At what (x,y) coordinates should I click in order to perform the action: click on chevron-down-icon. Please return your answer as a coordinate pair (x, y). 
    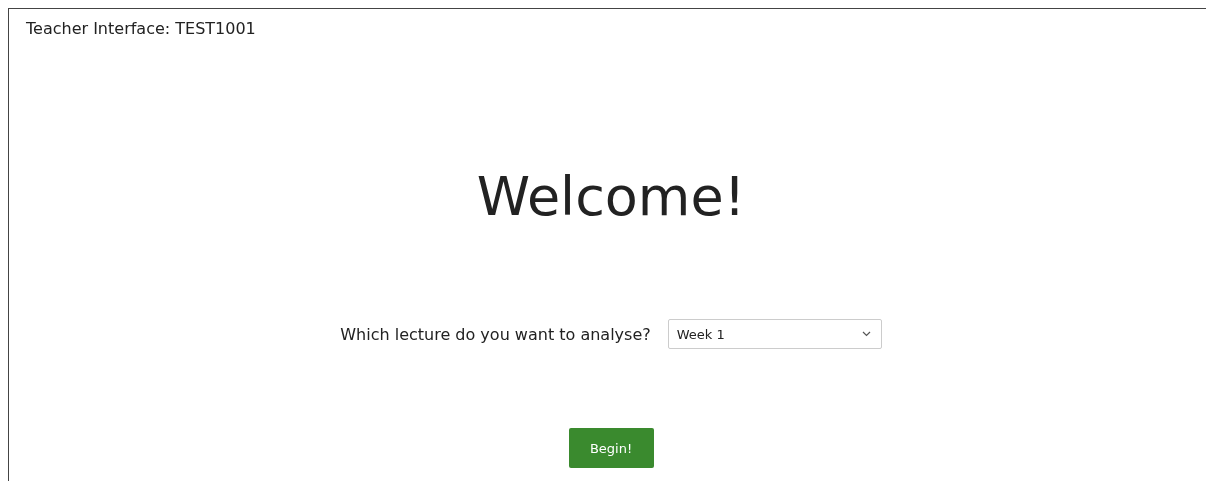
    Looking at the image, I should click on (866, 334).